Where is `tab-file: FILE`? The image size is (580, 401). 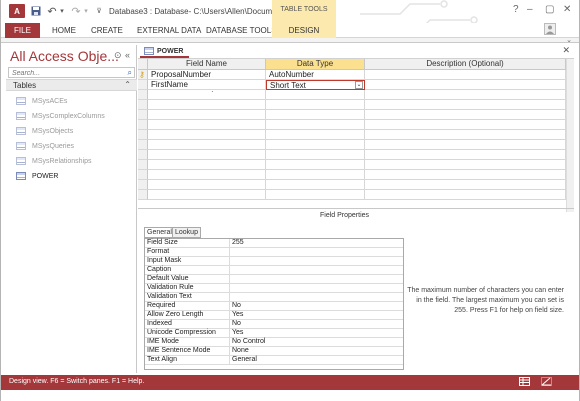
tab-file: FILE is located at coordinates (22, 30).